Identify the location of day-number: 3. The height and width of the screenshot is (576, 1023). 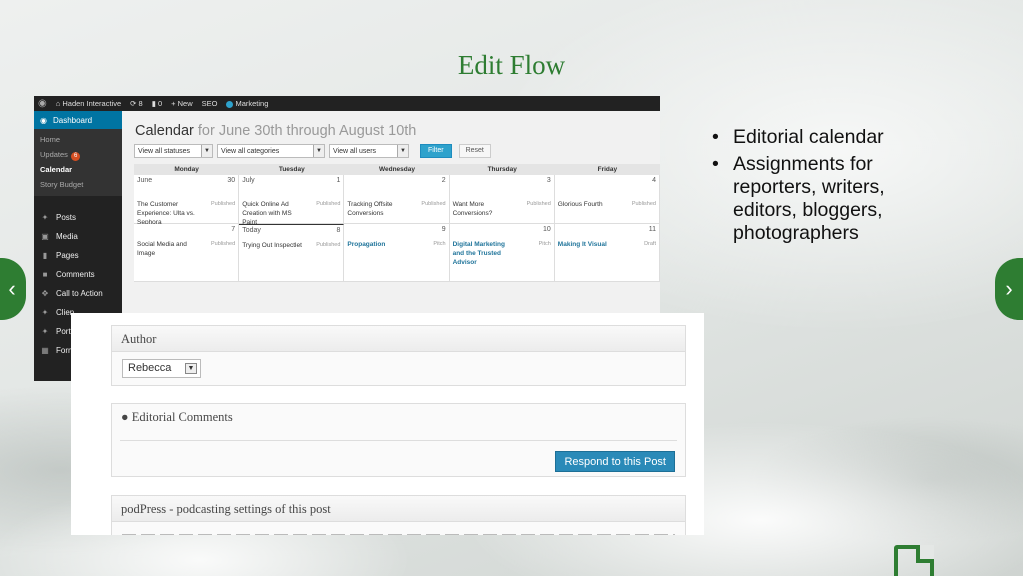
(548, 180).